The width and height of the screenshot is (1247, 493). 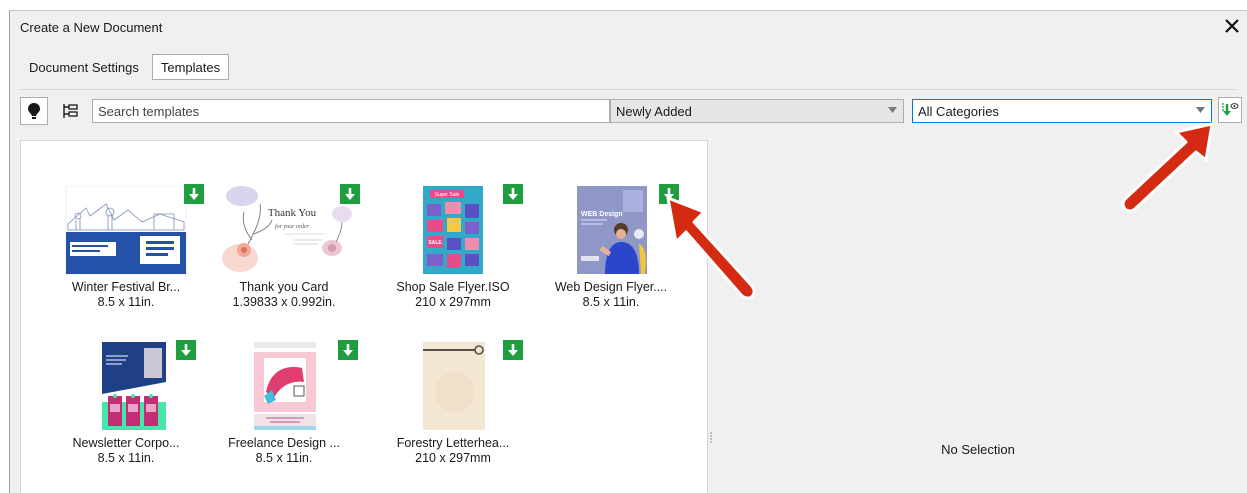 I want to click on tab-bar: Document Settings Templates, so click(x=125, y=67).